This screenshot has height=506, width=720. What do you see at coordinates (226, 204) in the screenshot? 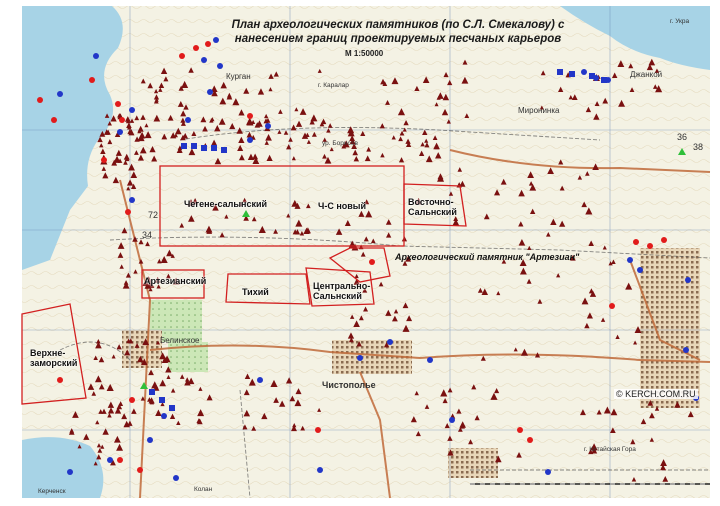
I see `quarry-chegene-label: Чегене-салынский` at bounding box center [226, 204].